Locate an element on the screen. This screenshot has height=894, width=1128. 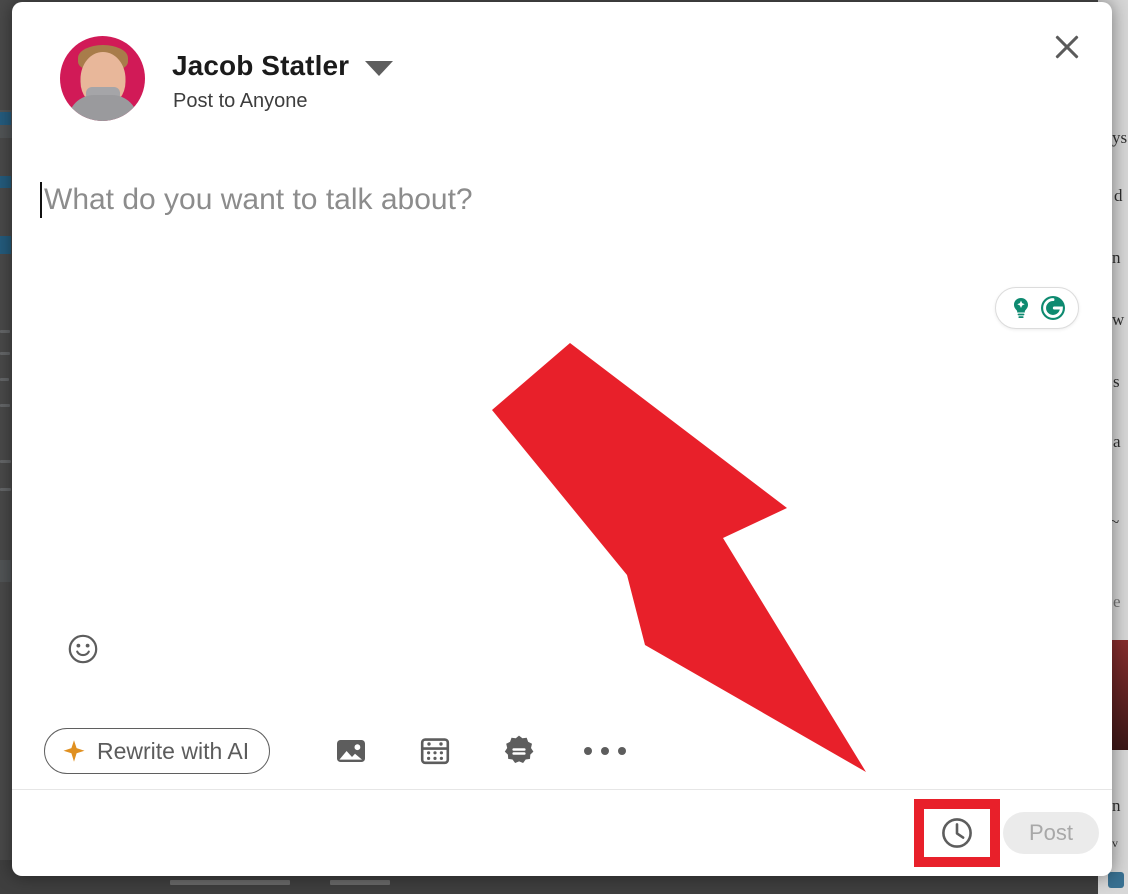
calendar-icon is located at coordinates (435, 751).